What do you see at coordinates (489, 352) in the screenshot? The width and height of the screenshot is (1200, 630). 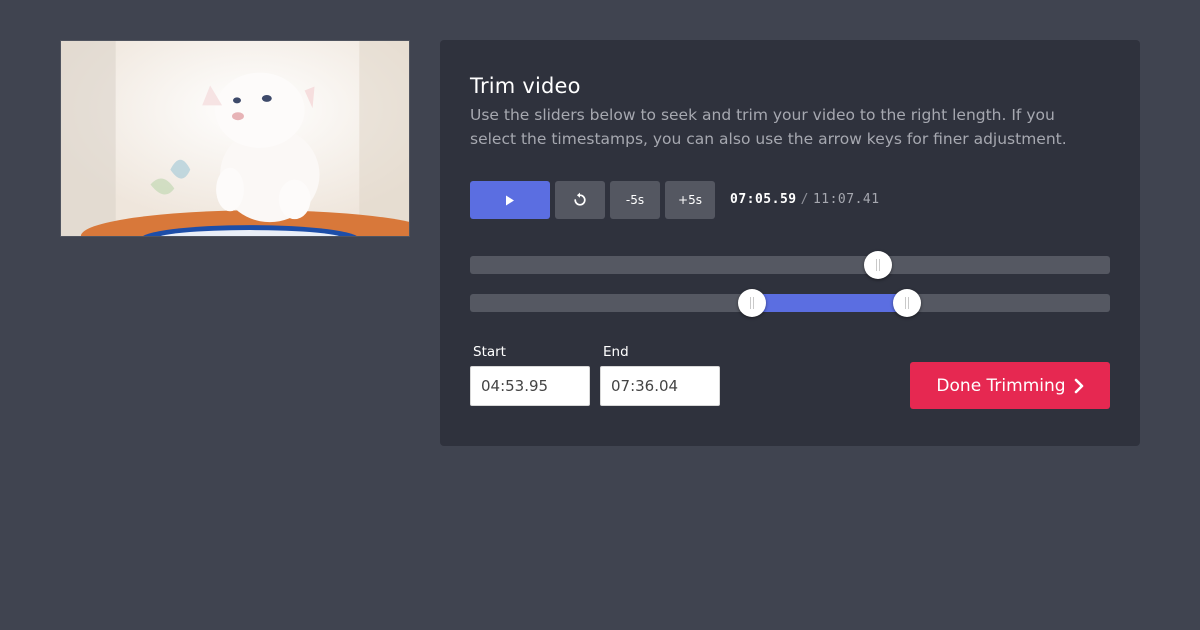 I see `start-label: Start` at bounding box center [489, 352].